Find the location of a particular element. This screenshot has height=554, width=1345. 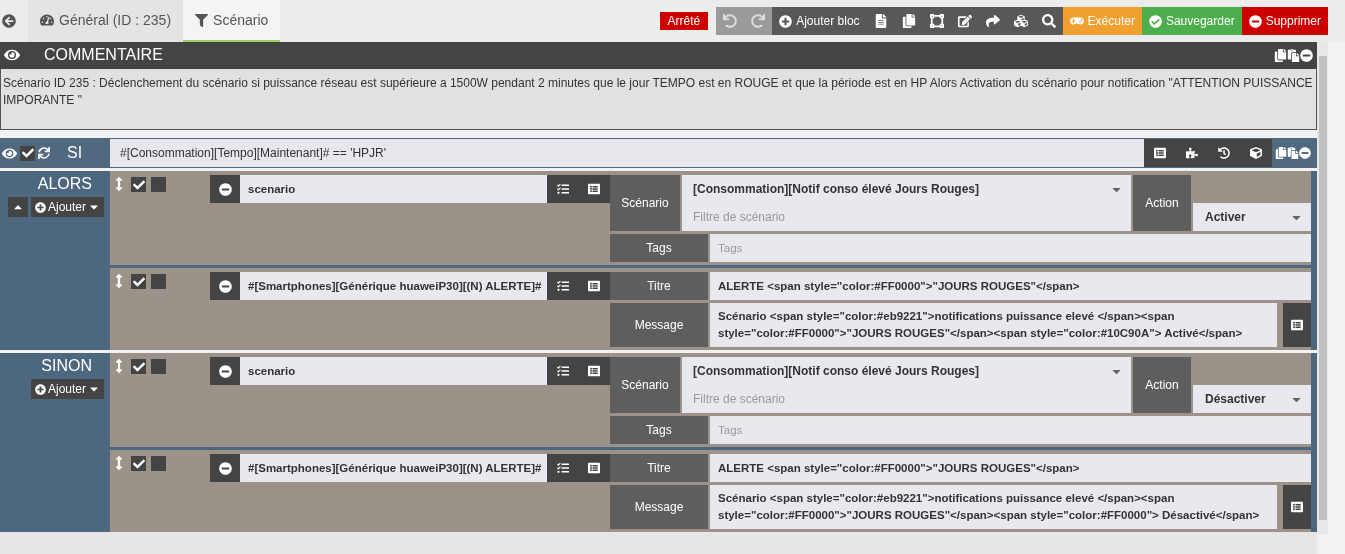

add-block-button: Ajouter bloc is located at coordinates (819, 21).